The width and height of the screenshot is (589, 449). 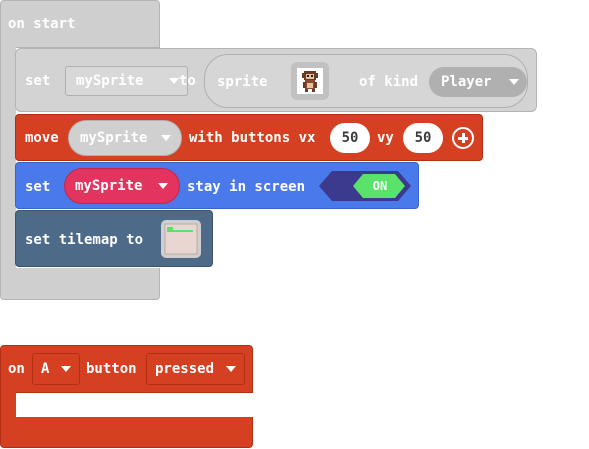 What do you see at coordinates (246, 187) in the screenshot?
I see `stay-in-screen-label: stay in screen` at bounding box center [246, 187].